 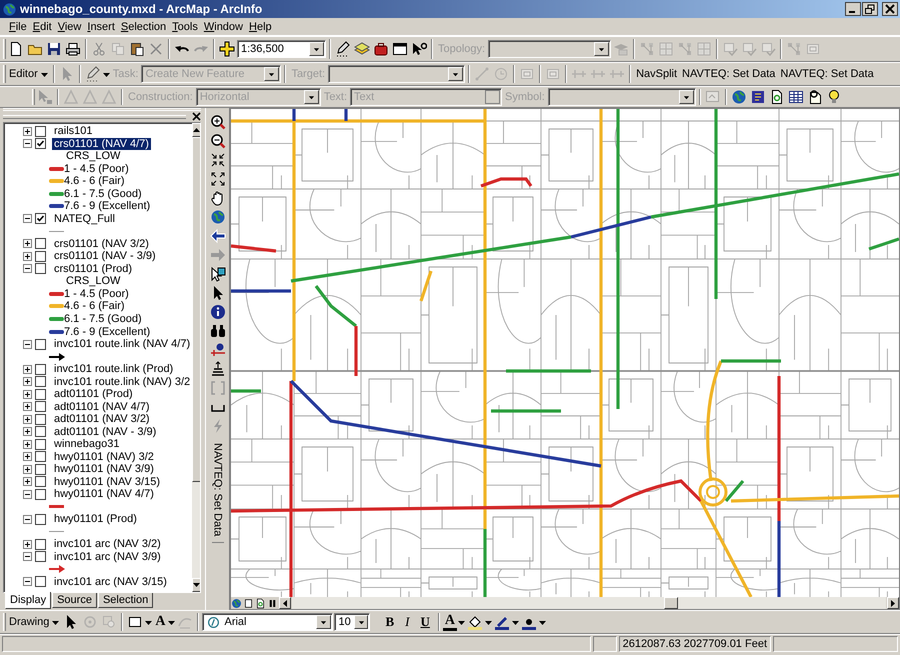 I want to click on font-icon, so click(x=213, y=622).